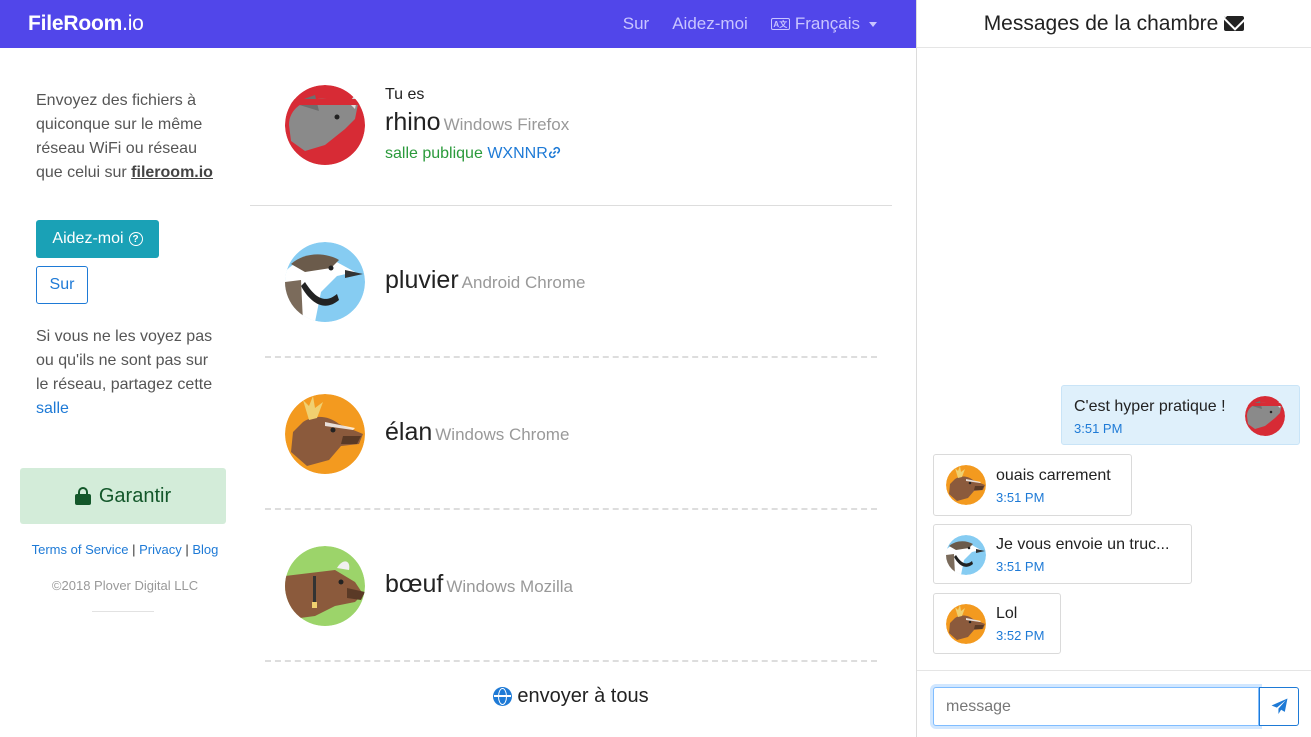 The width and height of the screenshot is (1311, 737). I want to click on peer-name: pluvier, so click(422, 280).